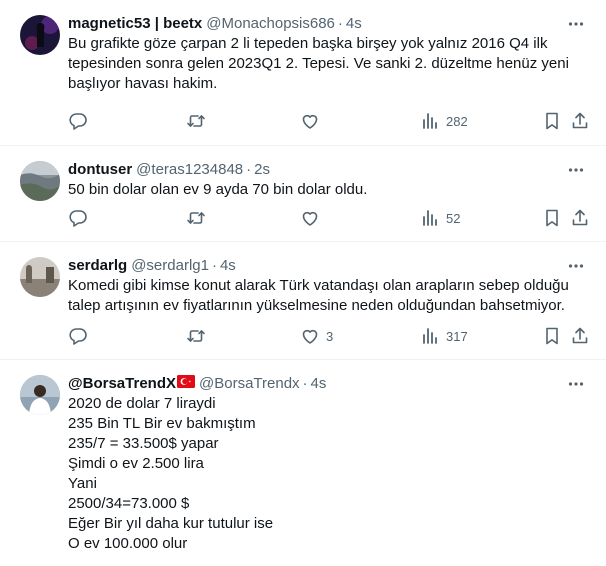  I want to click on views-count: 282, so click(457, 121).